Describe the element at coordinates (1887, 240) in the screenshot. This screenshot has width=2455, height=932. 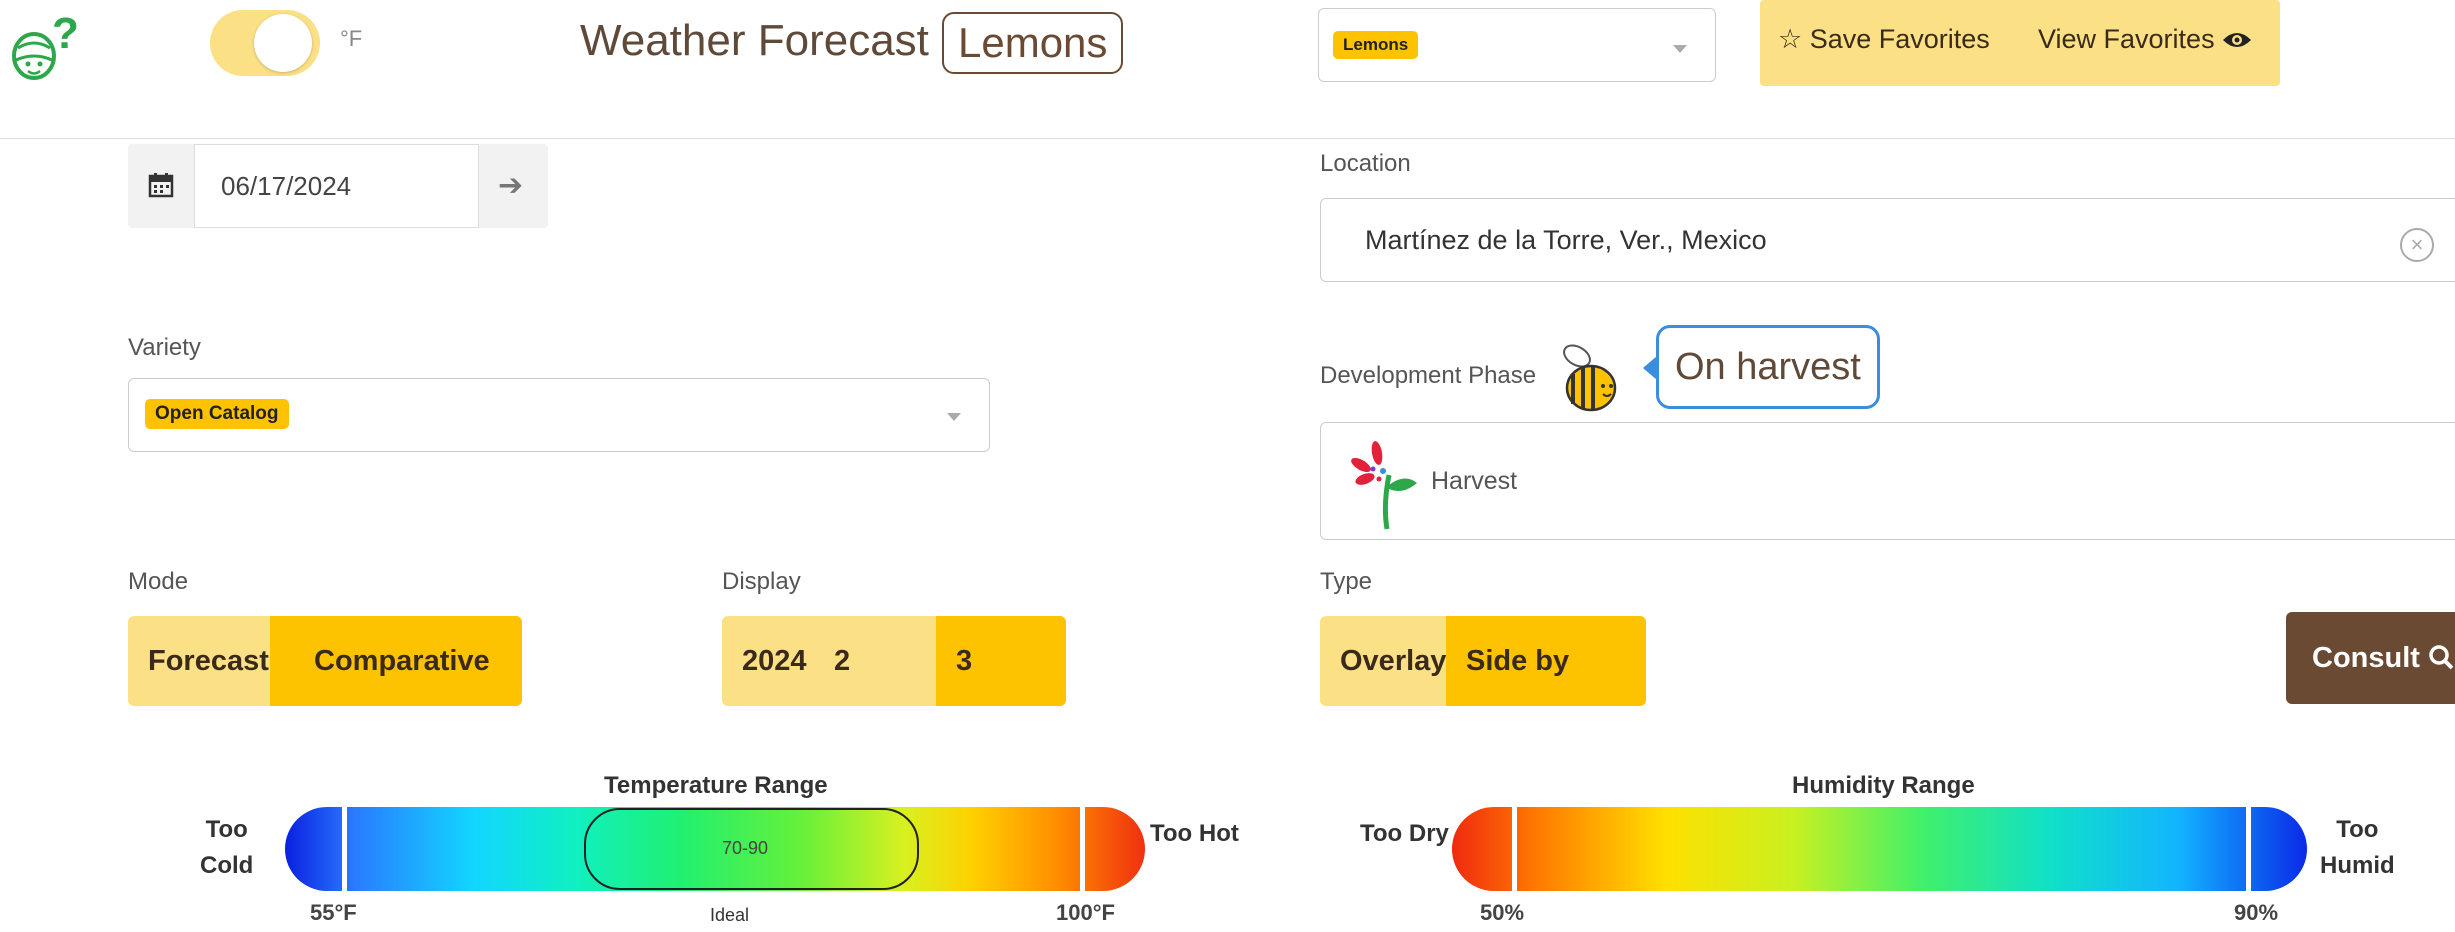
I see `location-input: Martínez de la Torre, Ver., Mexico` at that location.